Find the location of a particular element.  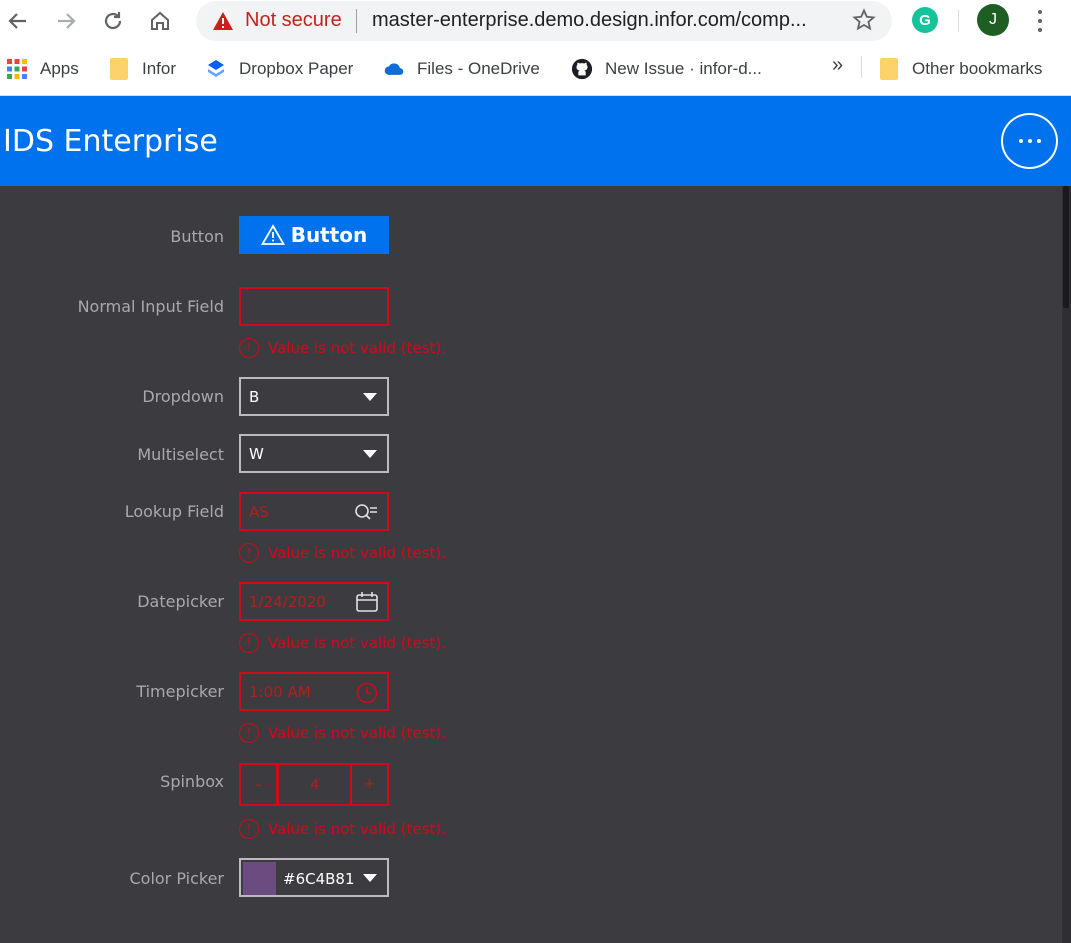

bookmark-label: Files - OneDrive is located at coordinates (478, 68).